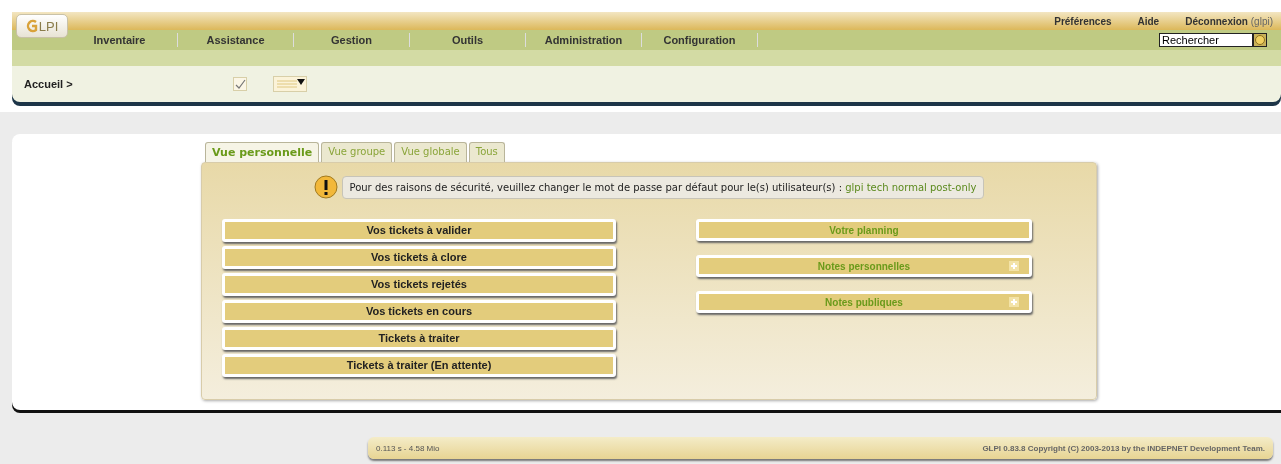  I want to click on ticket-panel-header: Vos tickets en cours, so click(419, 311).